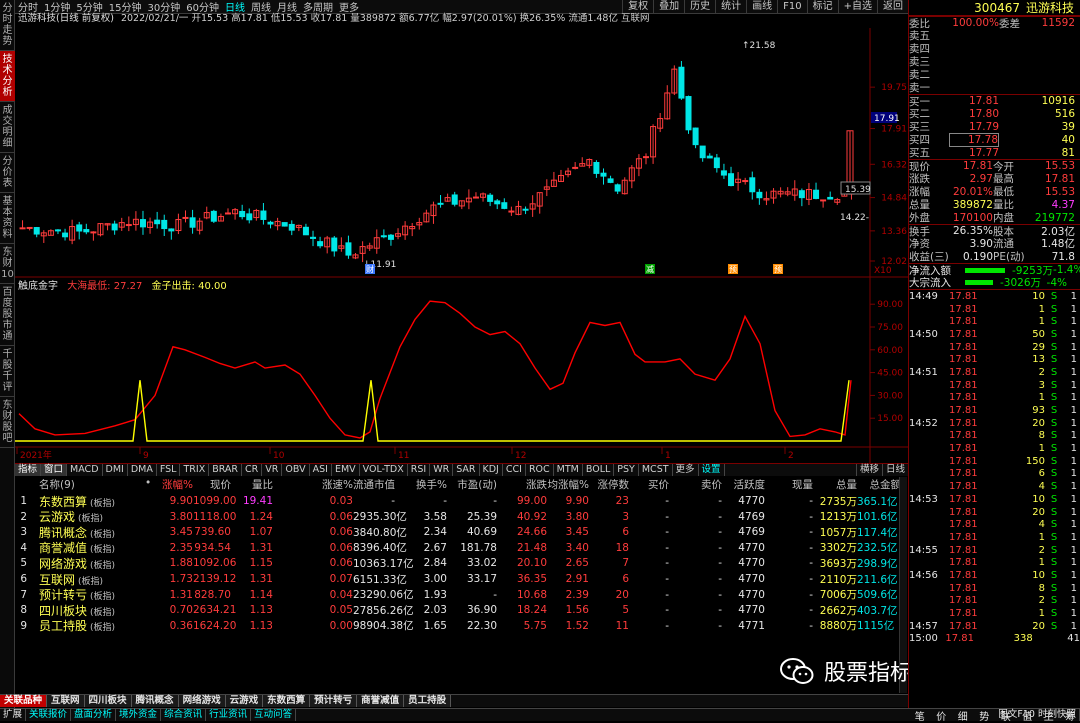 This screenshot has height=723, width=1080. Describe the element at coordinates (491, 470) in the screenshot. I see `indicator-tab-17: KDJ` at that location.